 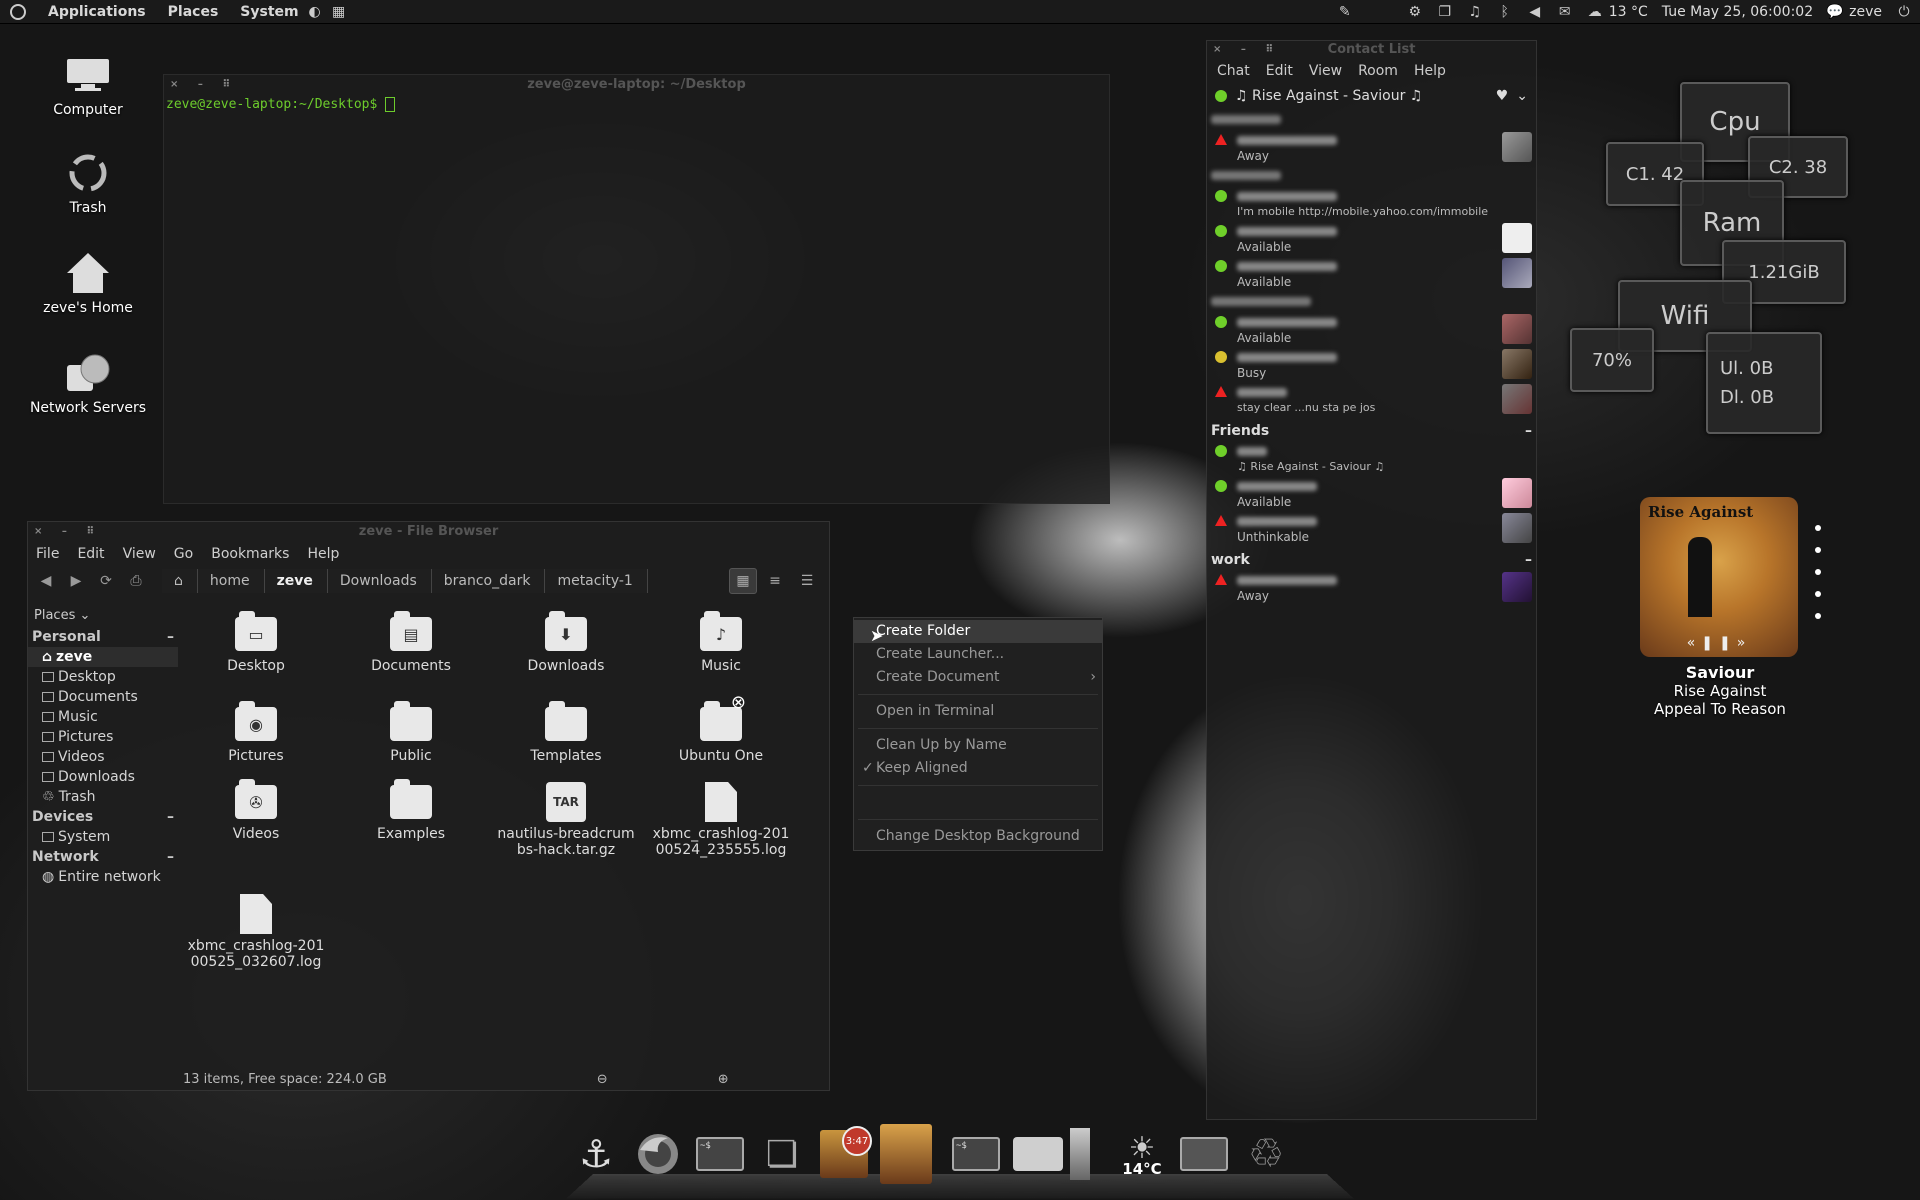 What do you see at coordinates (721, 642) in the screenshot?
I see `file-item-music: ♪ Music` at bounding box center [721, 642].